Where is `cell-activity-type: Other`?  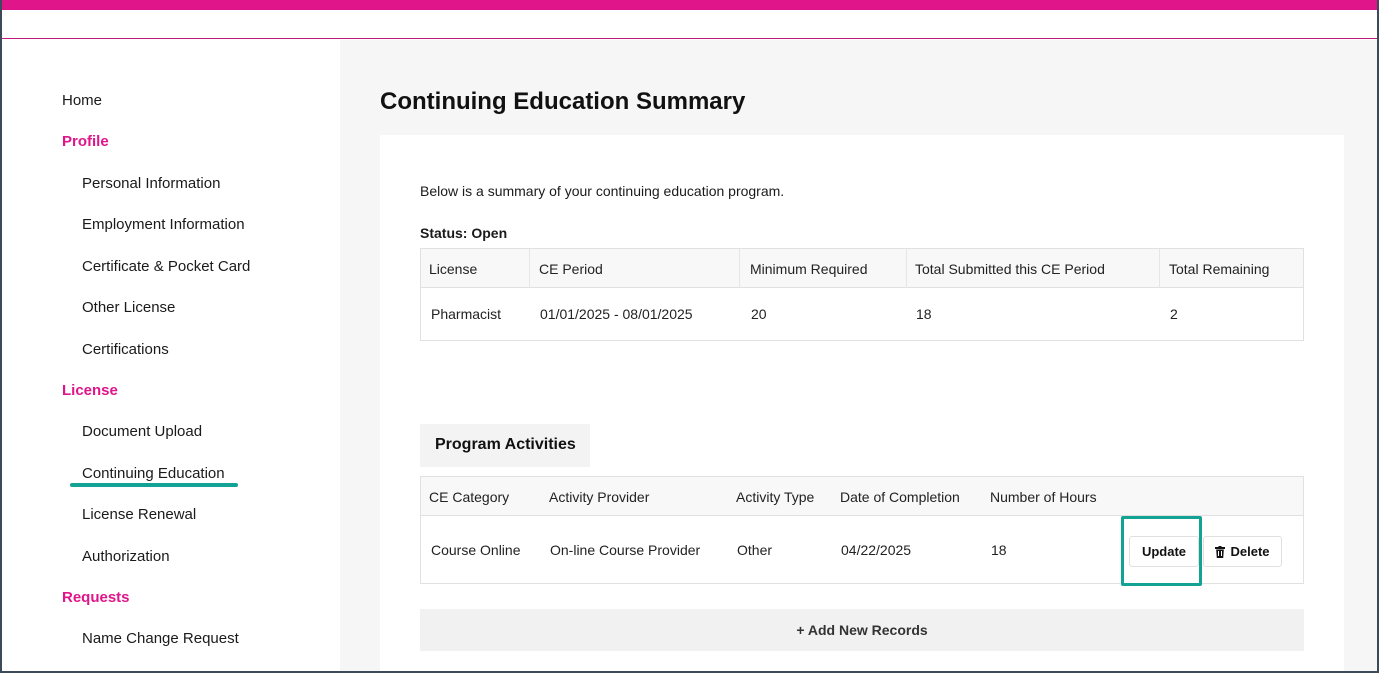
cell-activity-type: Other is located at coordinates (755, 550).